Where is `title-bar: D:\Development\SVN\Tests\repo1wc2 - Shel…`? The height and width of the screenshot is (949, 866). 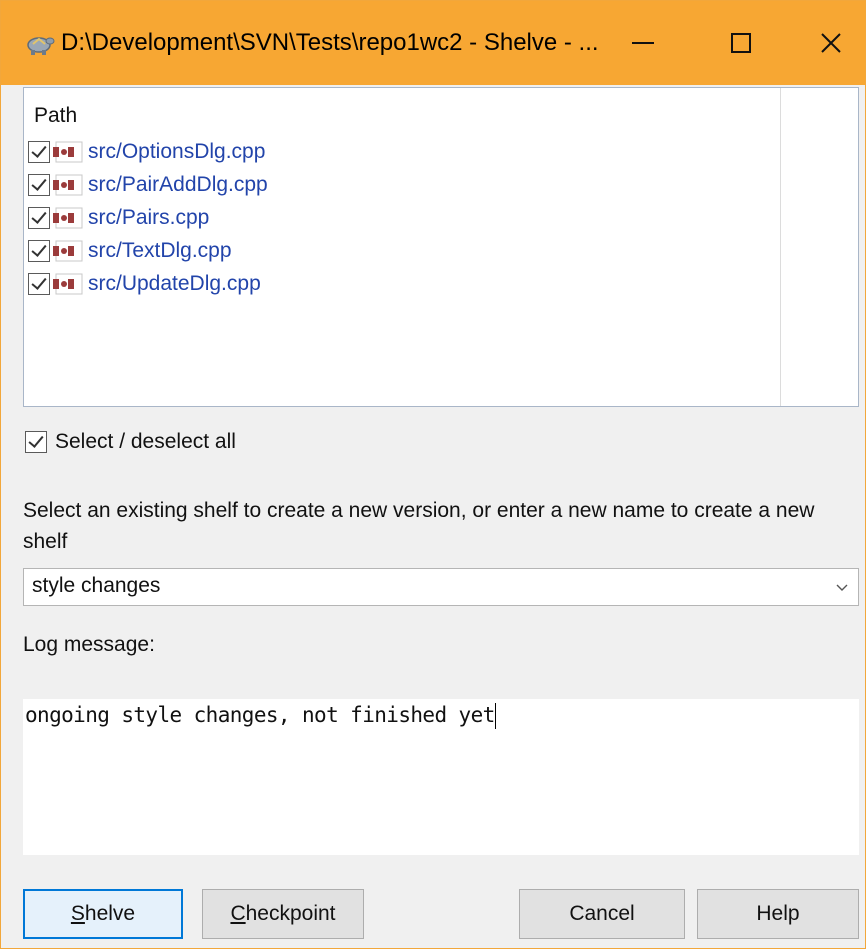 title-bar: D:\Development\SVN\Tests\repo1wc2 - Shel… is located at coordinates (433, 43).